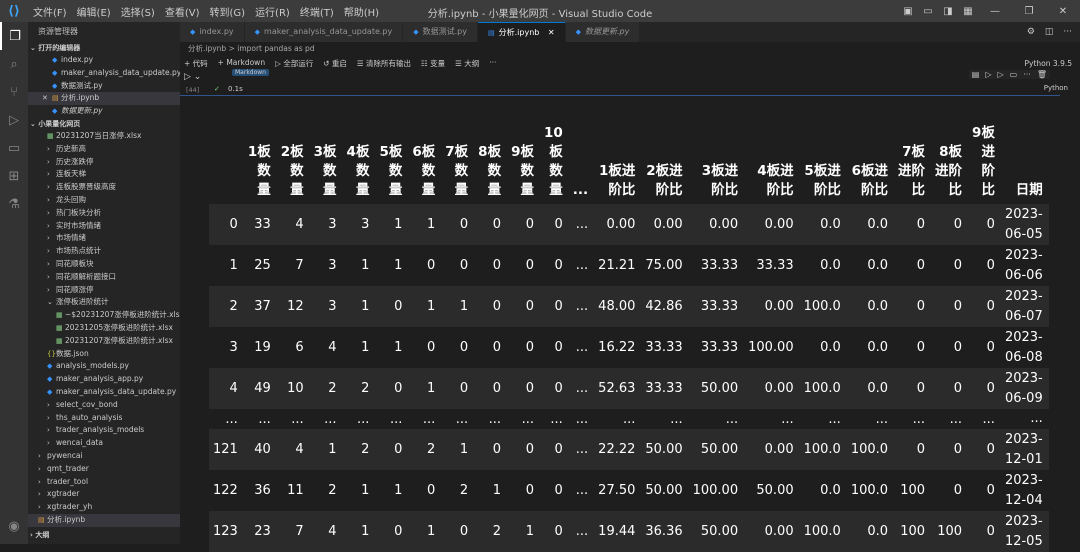  What do you see at coordinates (104, 60) in the screenshot?
I see `open-editor-item: ◆ index.py` at bounding box center [104, 60].